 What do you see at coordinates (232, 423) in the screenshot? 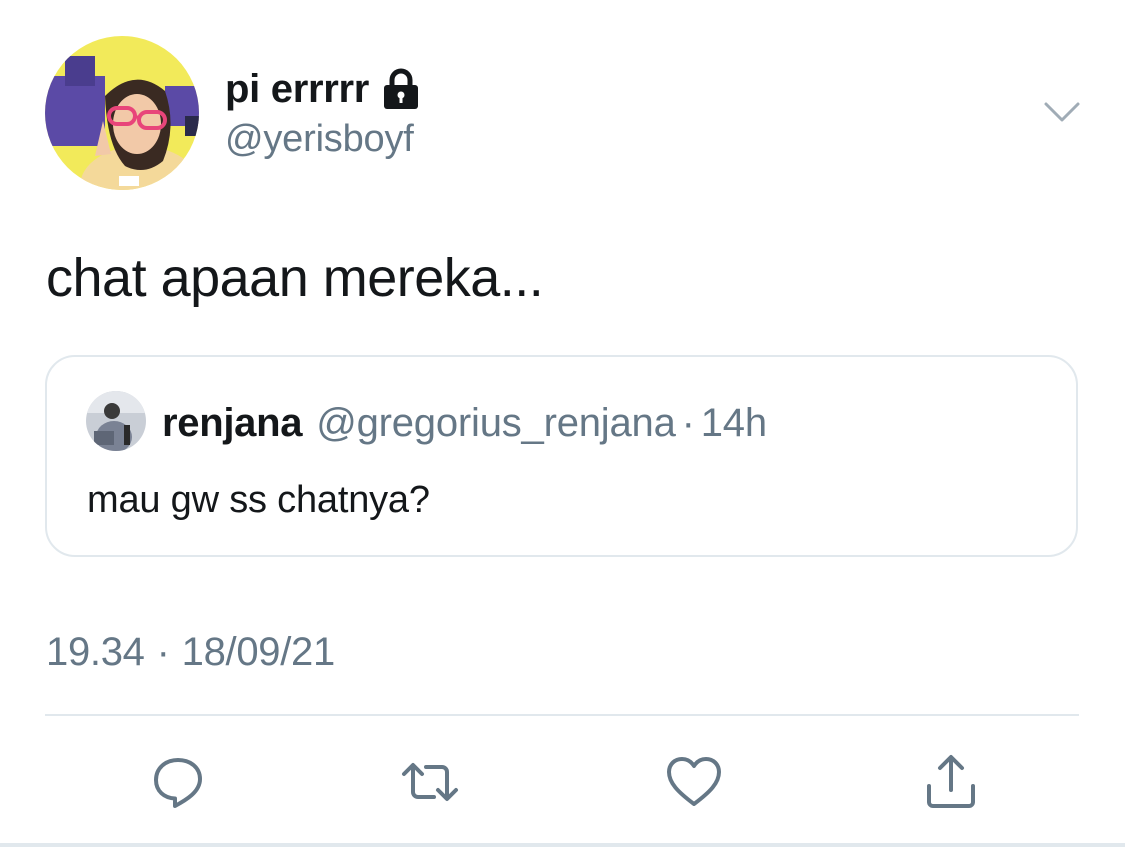
I see `quoted-author-name: renjana` at bounding box center [232, 423].